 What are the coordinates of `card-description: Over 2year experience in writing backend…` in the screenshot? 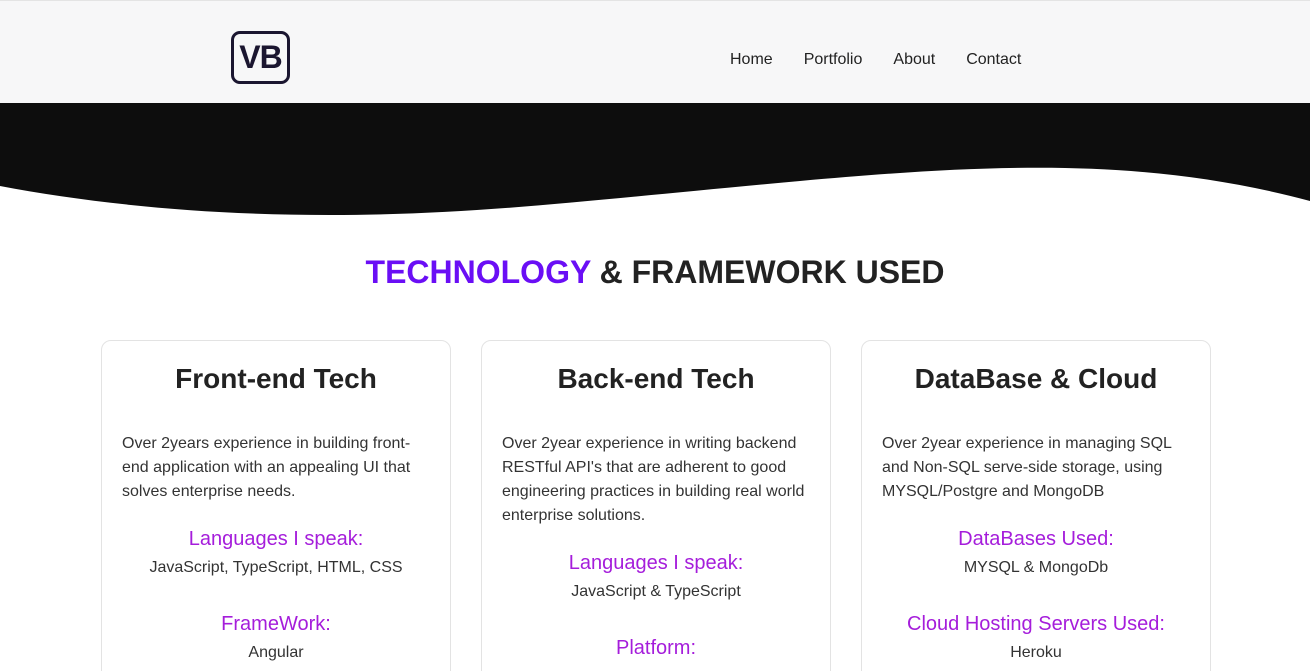 It's located at (653, 479).